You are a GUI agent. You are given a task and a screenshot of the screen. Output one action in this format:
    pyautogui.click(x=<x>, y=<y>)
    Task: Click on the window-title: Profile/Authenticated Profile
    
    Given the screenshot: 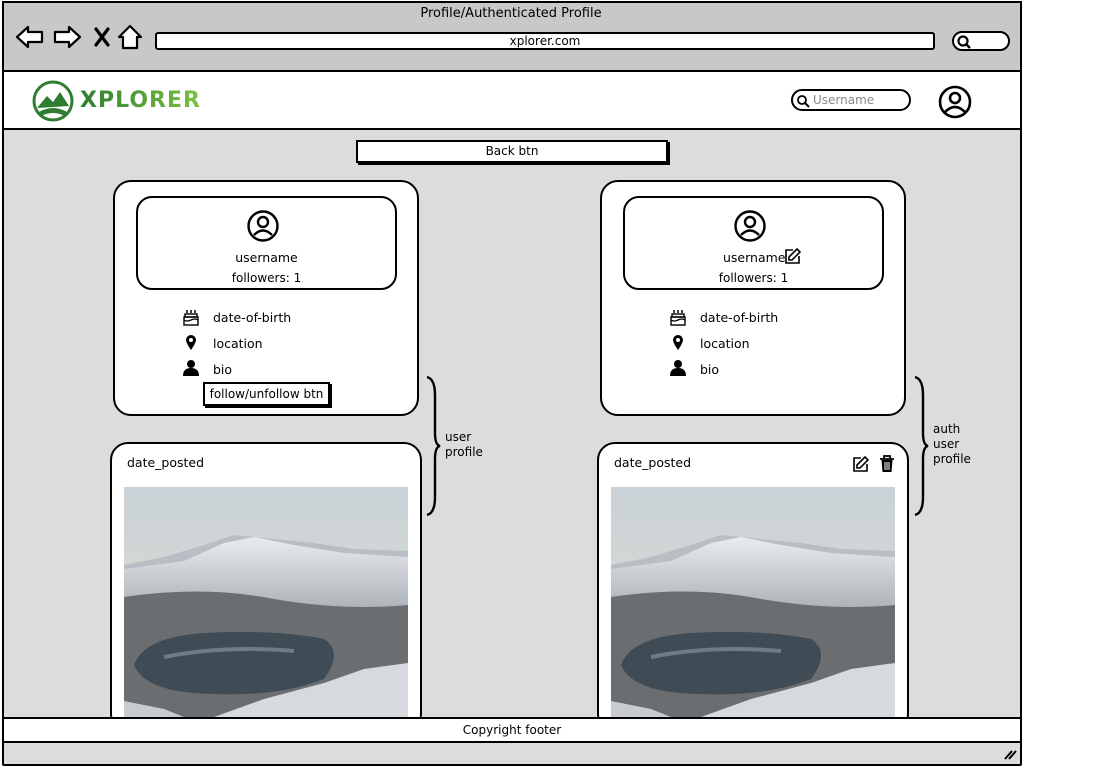 What is the action you would take?
    pyautogui.click(x=511, y=13)
    